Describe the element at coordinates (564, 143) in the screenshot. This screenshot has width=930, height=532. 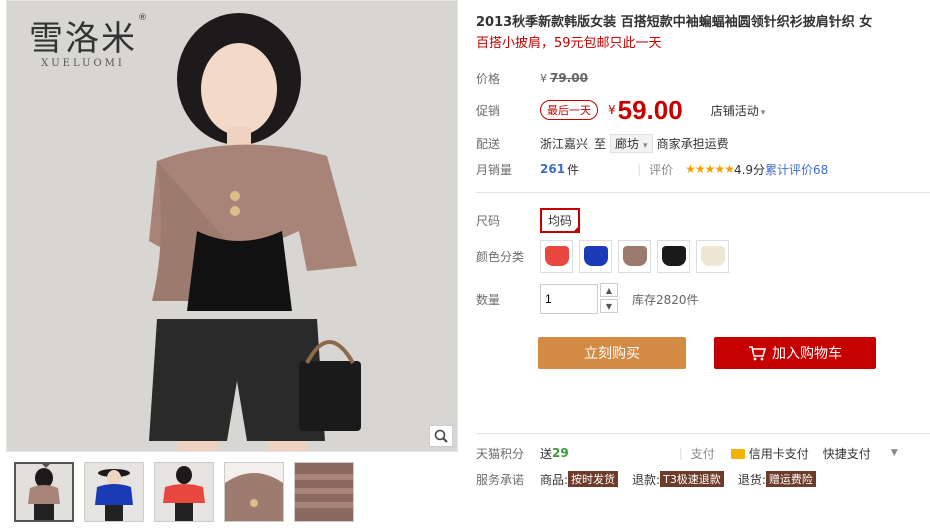
I see `shipping-from: 浙江嘉兴` at that location.